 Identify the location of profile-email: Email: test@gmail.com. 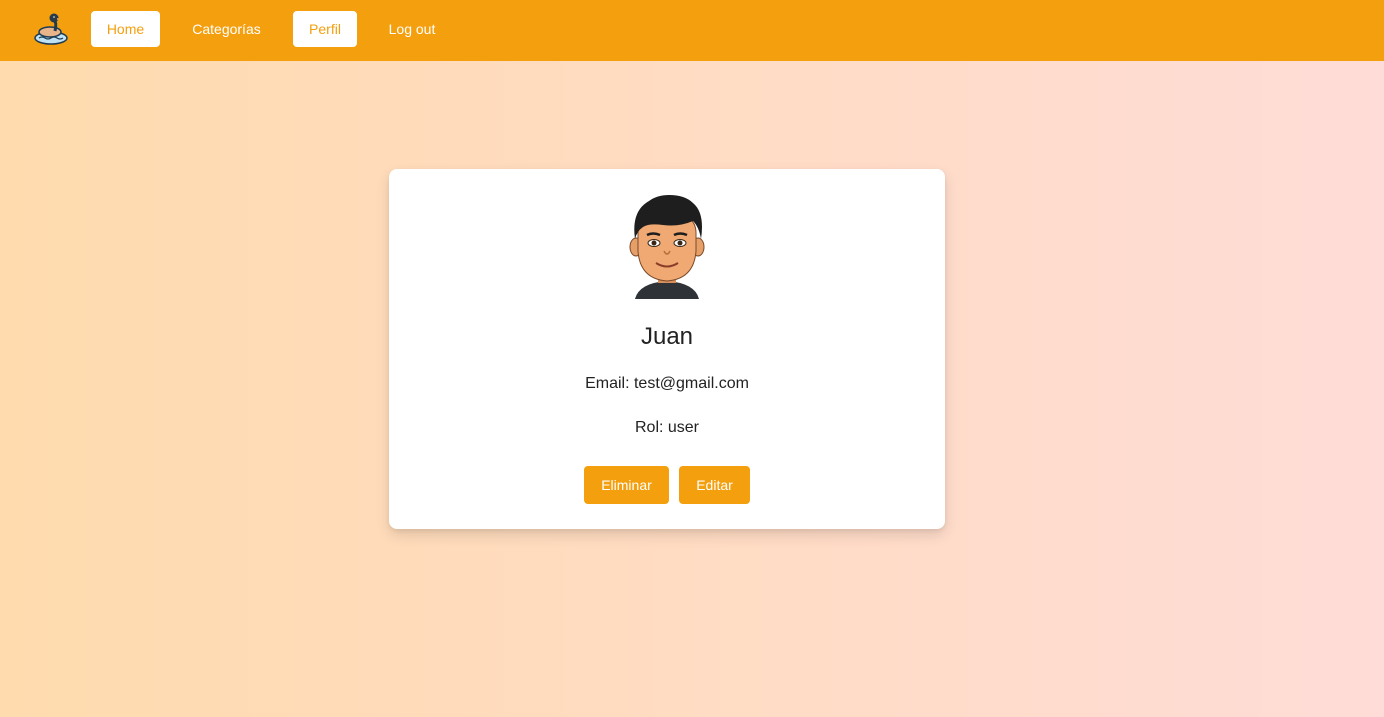
(667, 383).